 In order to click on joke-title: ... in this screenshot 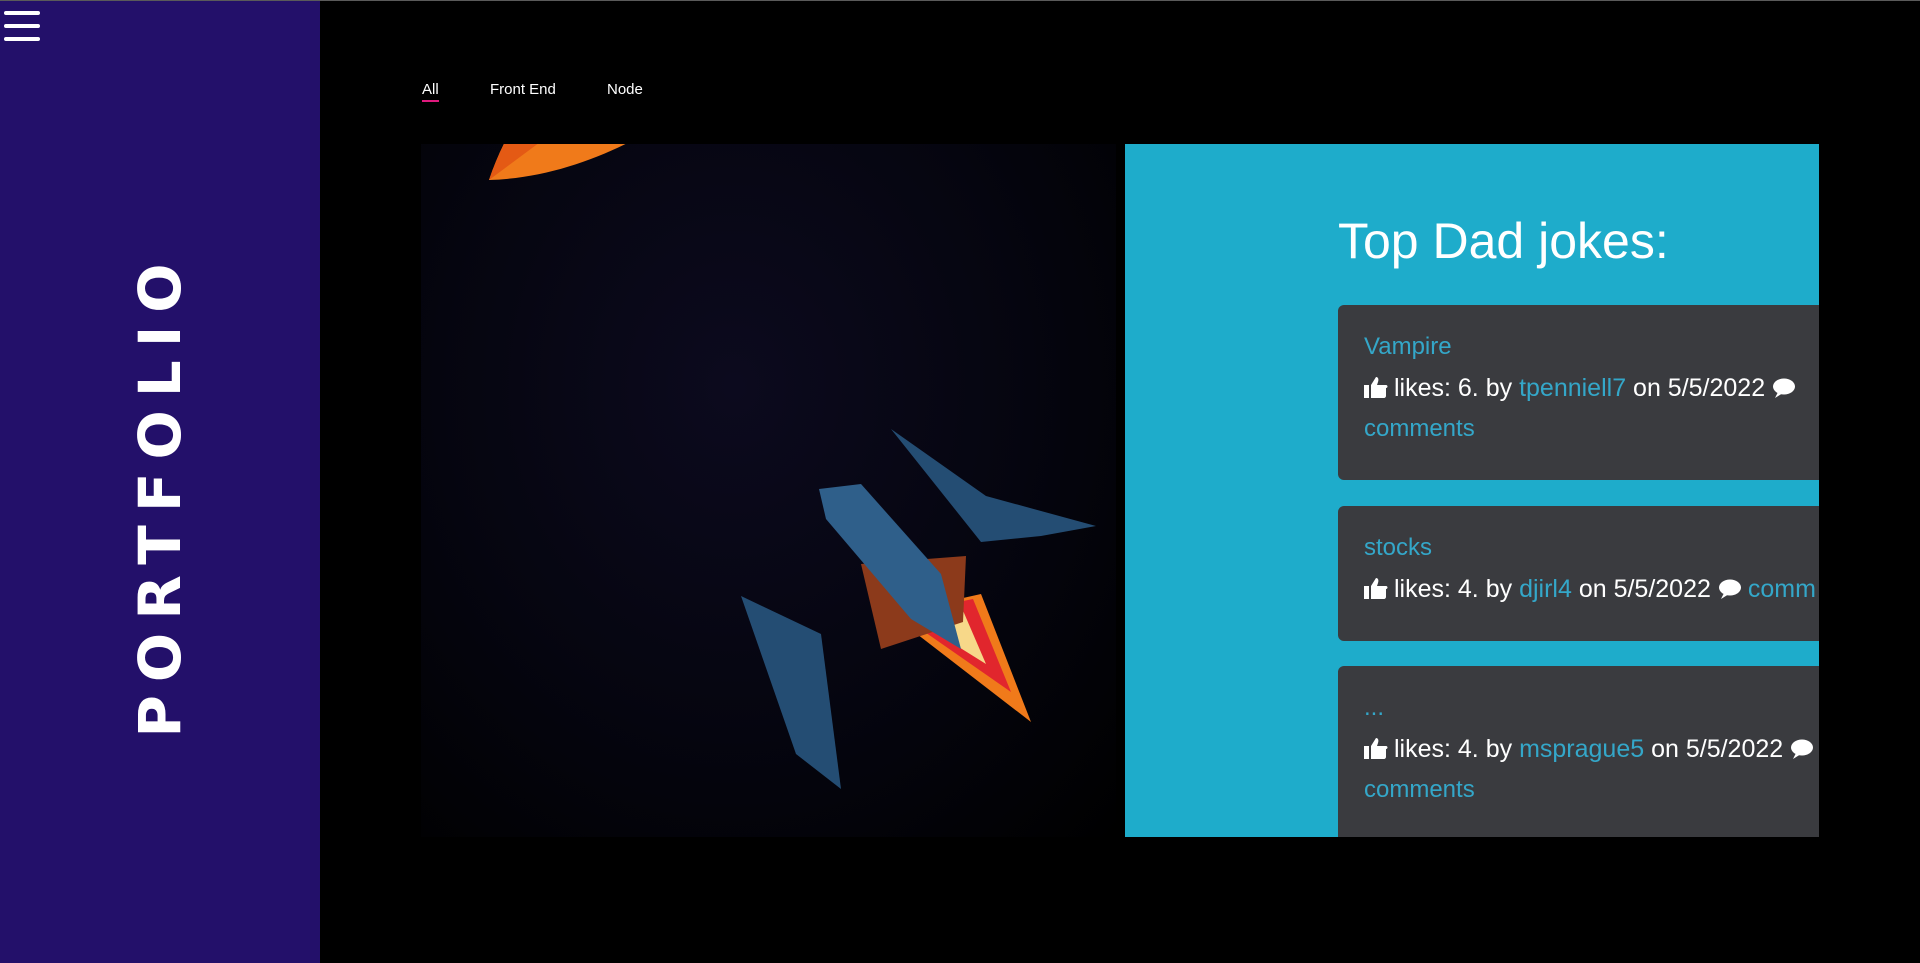, I will do `click(1374, 707)`.